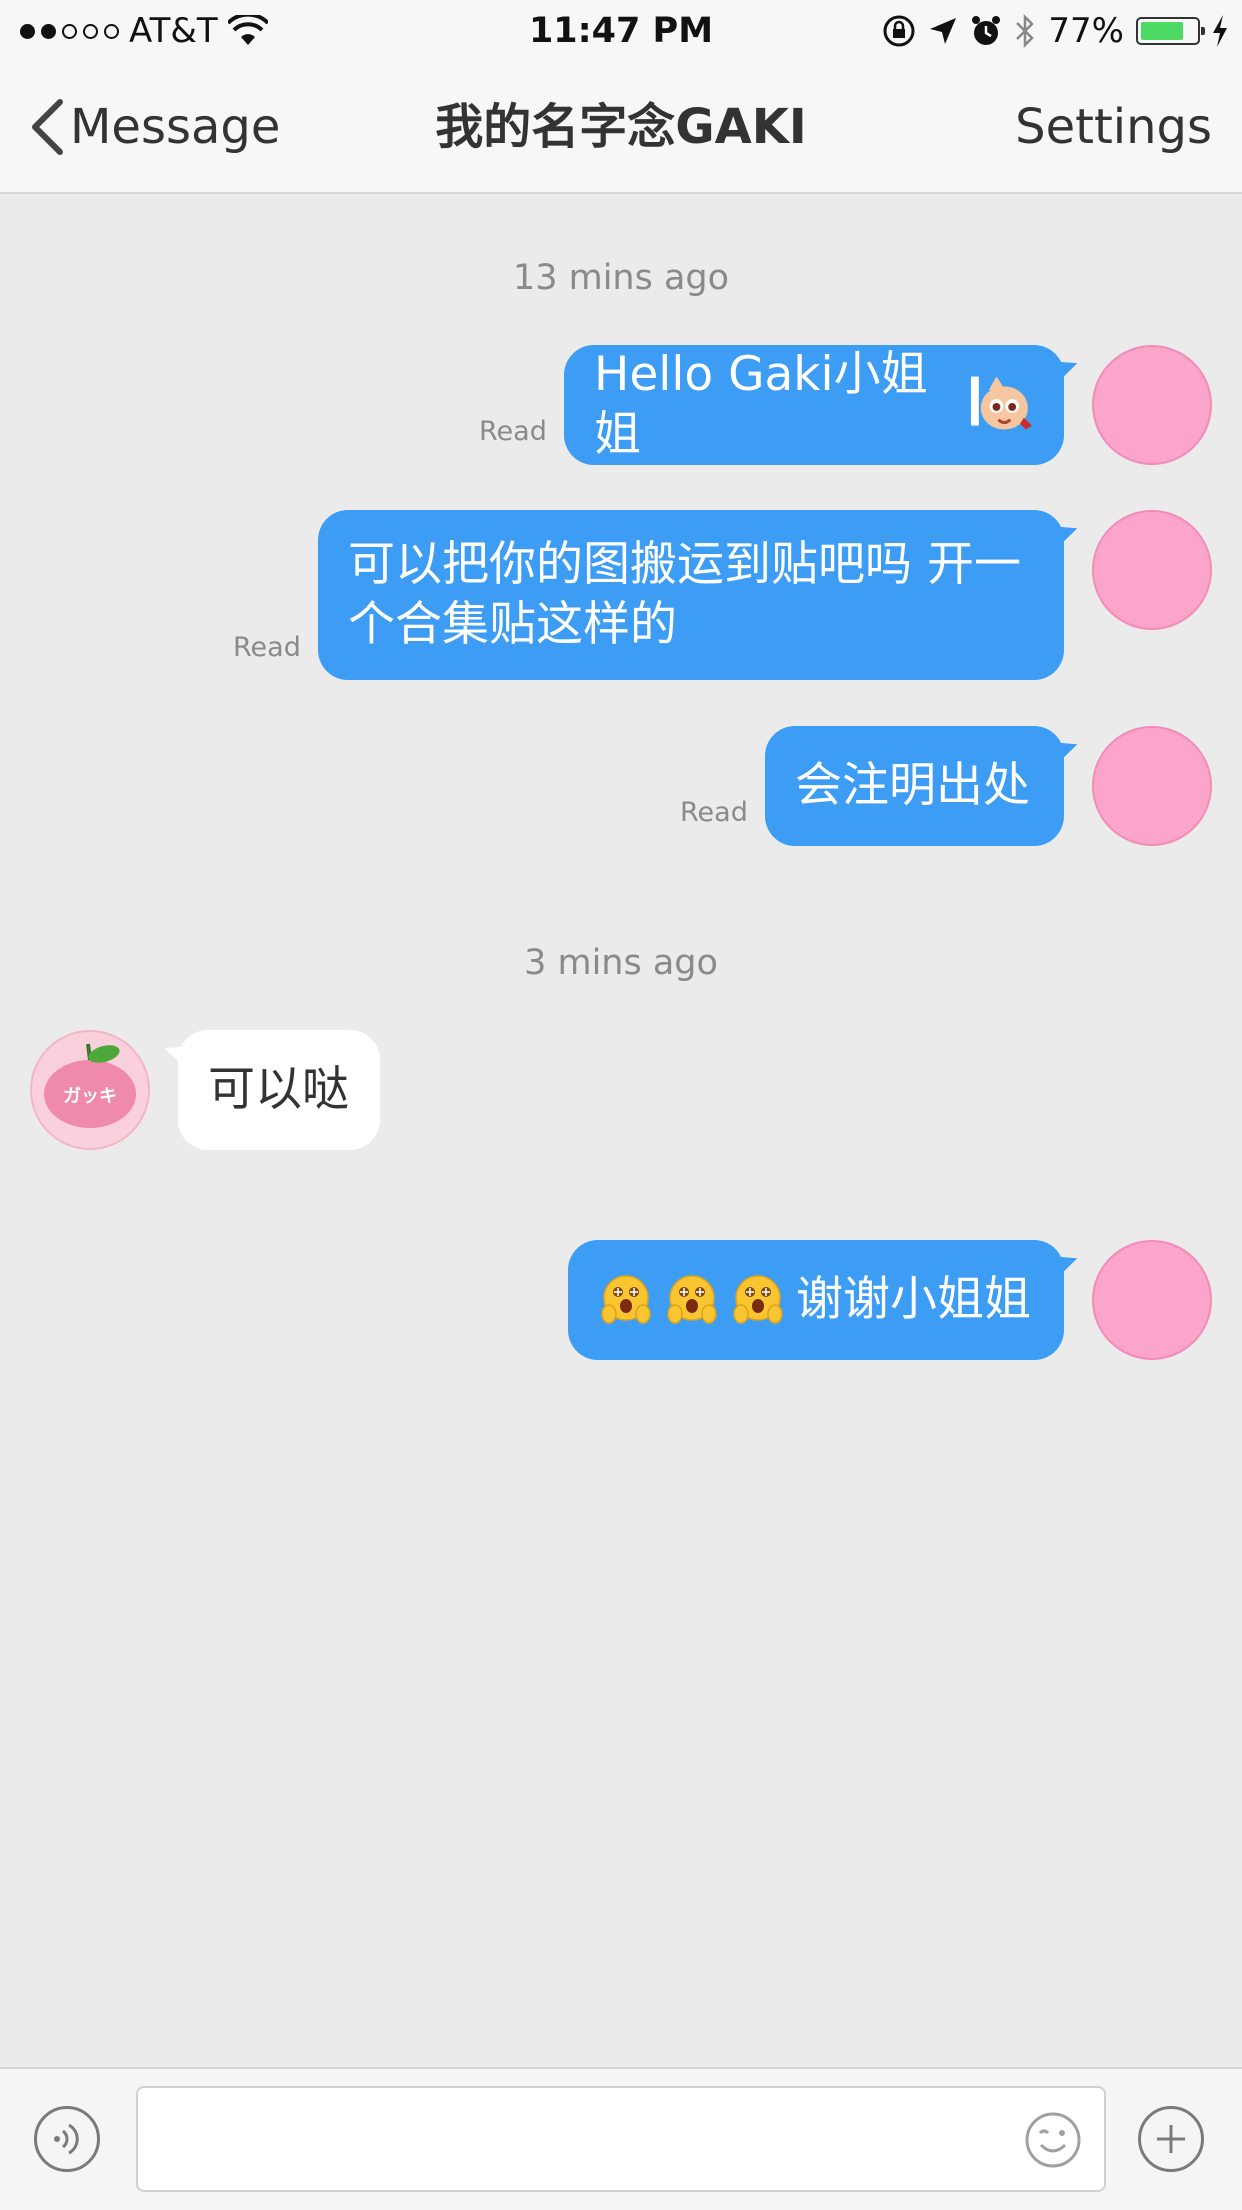 The image size is (1242, 2210). I want to click on navigation-bar: Message 我的名字念GAKI Settings, so click(621, 128).